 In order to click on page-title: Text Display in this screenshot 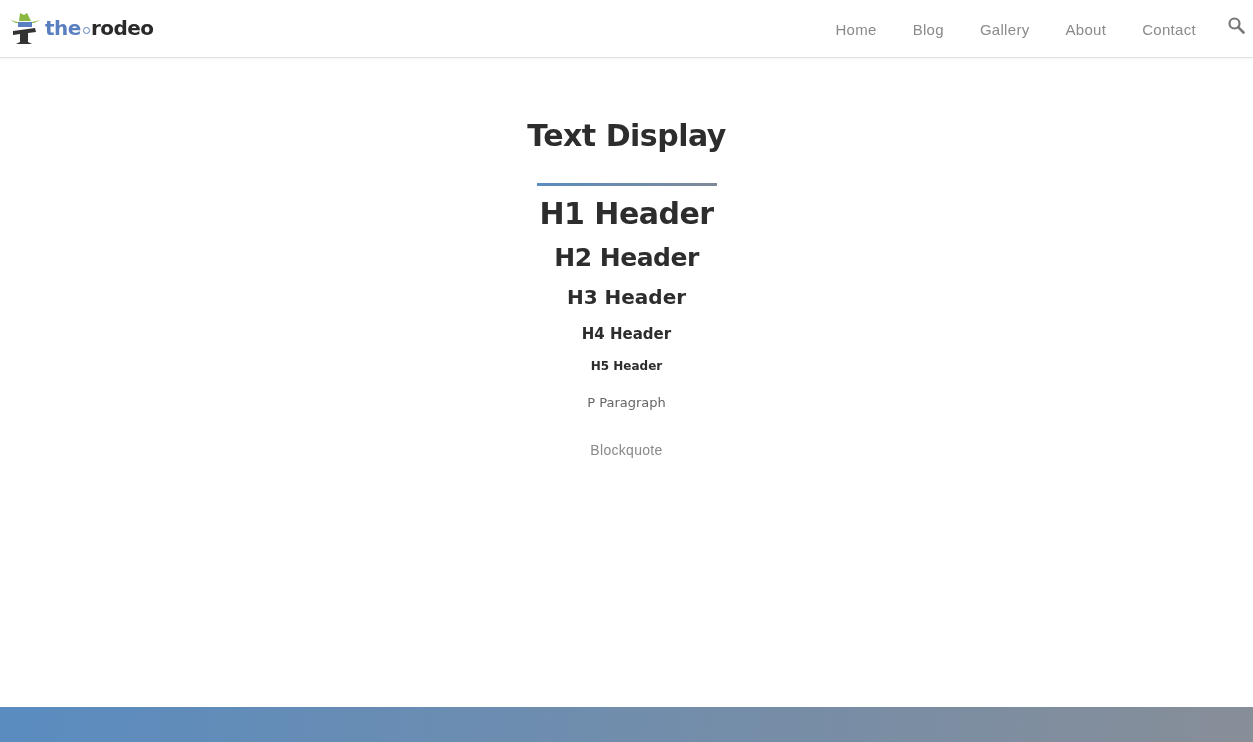, I will do `click(626, 135)`.